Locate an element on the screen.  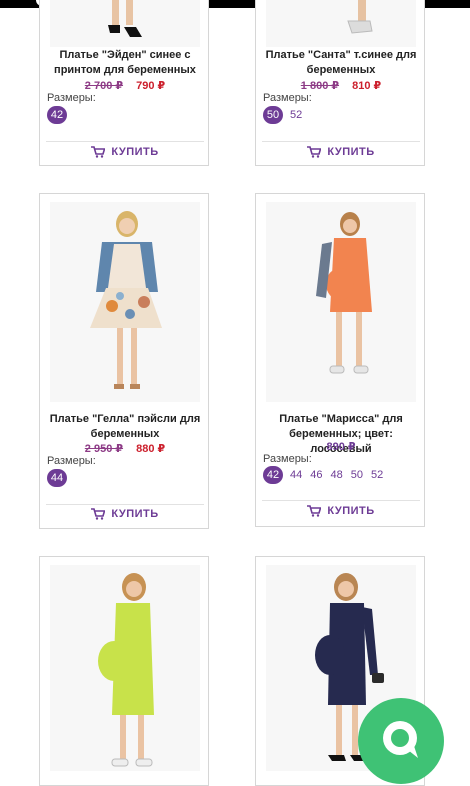
size-option: 44 is located at coordinates (296, 475).